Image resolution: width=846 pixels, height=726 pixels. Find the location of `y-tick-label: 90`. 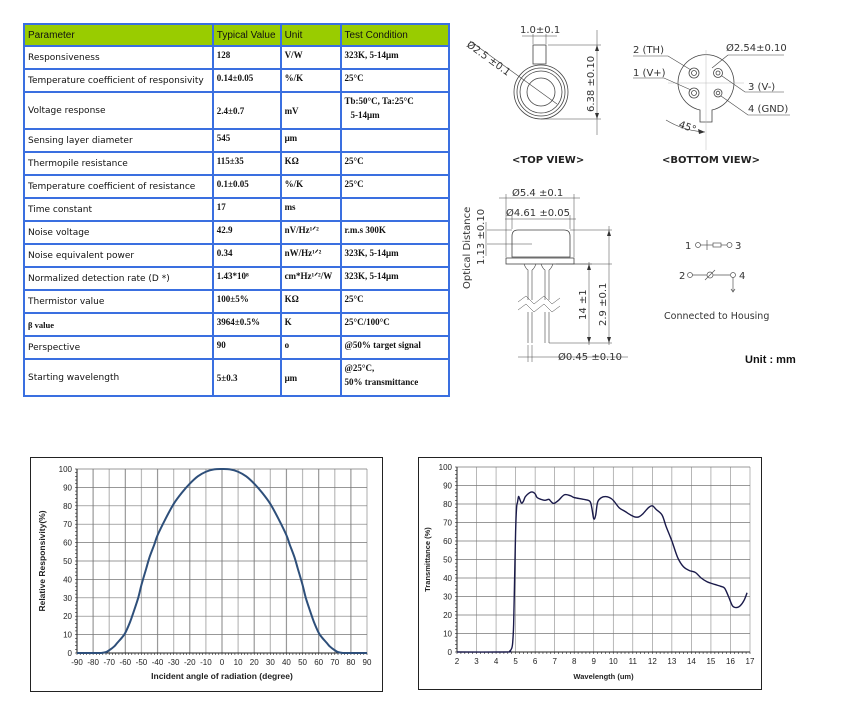

y-tick-label: 90 is located at coordinates (447, 486).